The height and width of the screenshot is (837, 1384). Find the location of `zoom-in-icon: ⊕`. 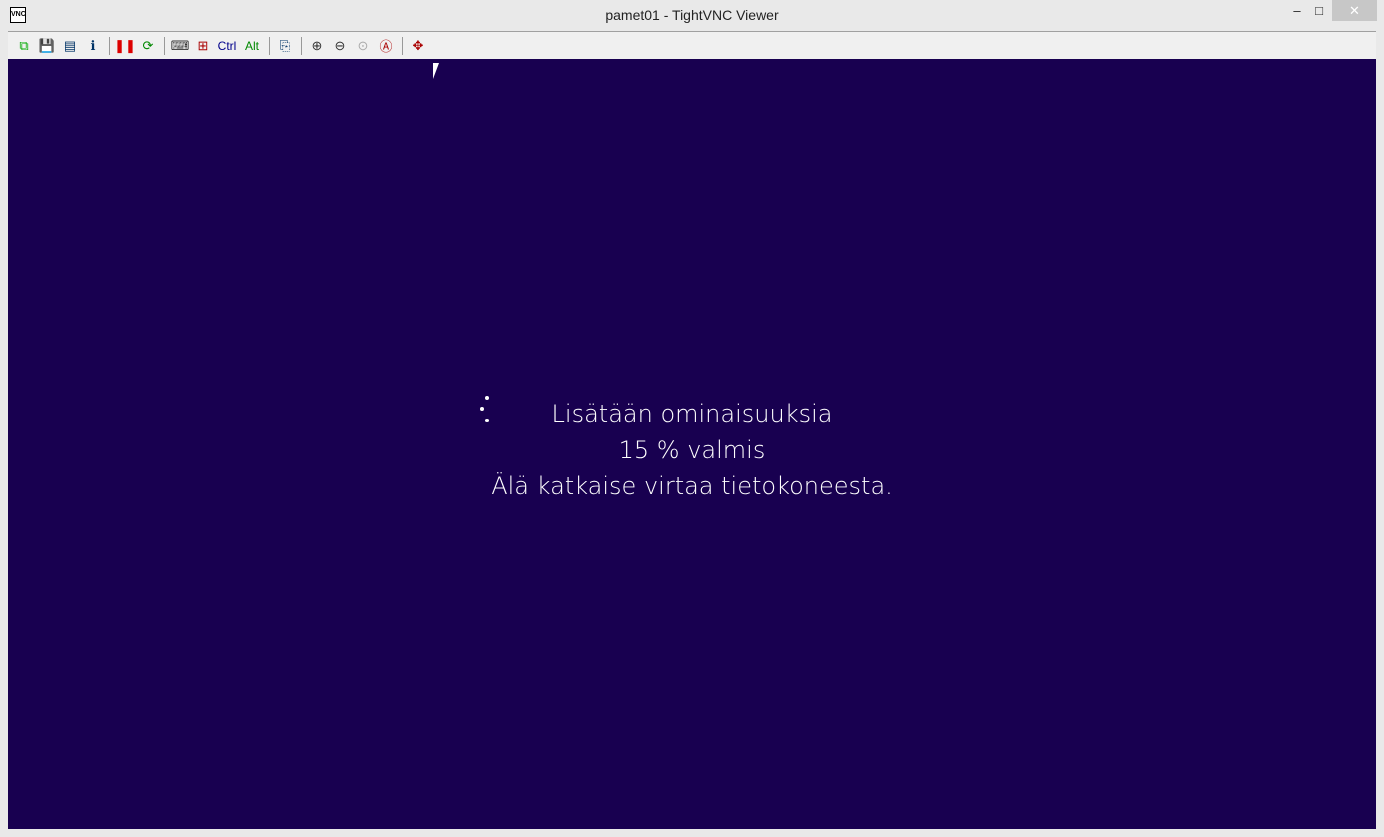

zoom-in-icon: ⊕ is located at coordinates (317, 46).